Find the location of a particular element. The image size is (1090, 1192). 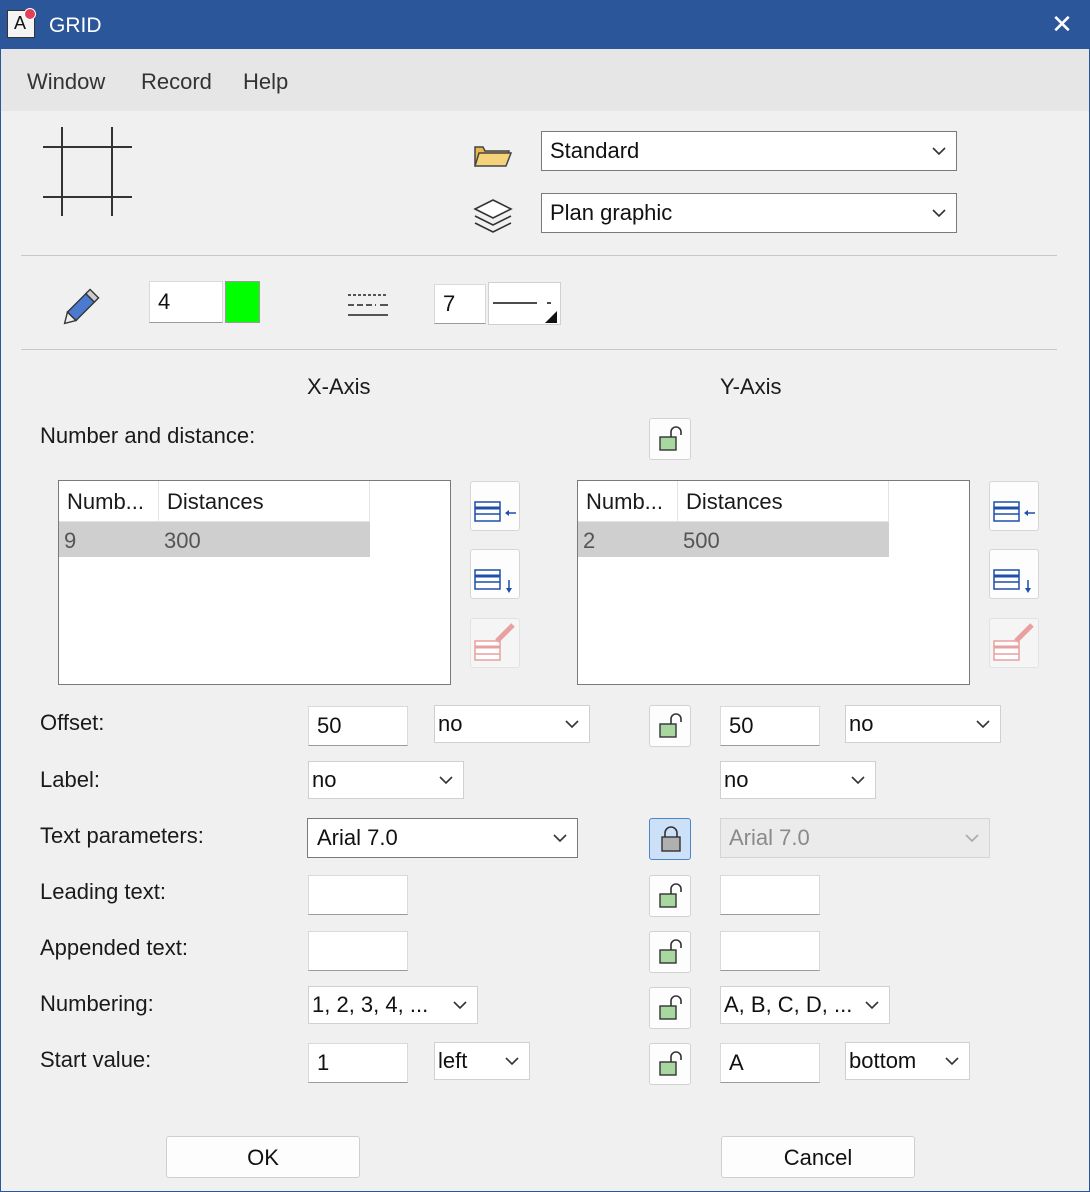

offset-lock-button is located at coordinates (670, 726).